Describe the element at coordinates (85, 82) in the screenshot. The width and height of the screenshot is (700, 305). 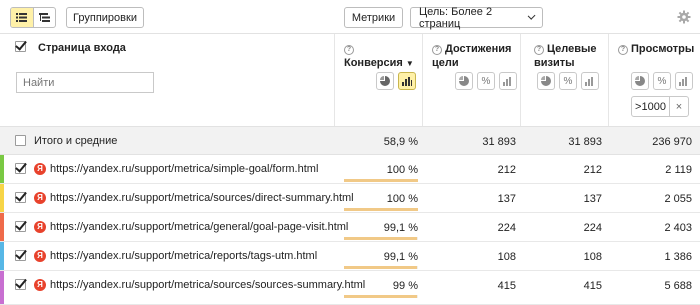
I see `search-input` at that location.